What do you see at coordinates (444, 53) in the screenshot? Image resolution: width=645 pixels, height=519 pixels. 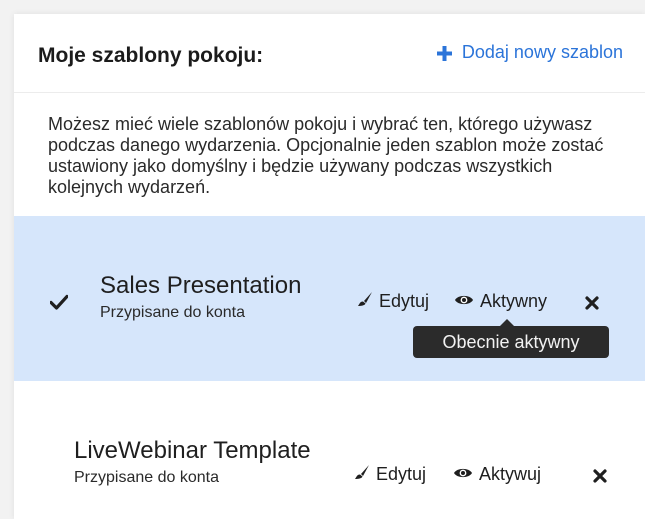 I see `plus-icon` at bounding box center [444, 53].